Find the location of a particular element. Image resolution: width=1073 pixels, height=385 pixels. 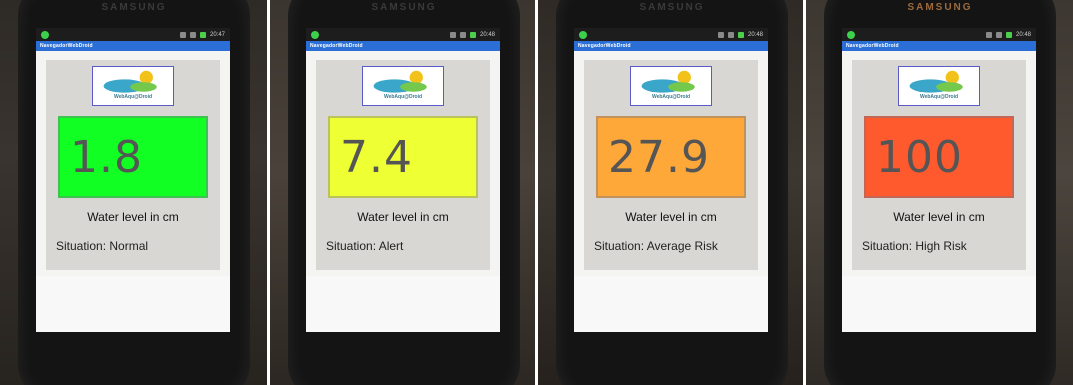

water-level-display: 1.8 is located at coordinates (133, 157).